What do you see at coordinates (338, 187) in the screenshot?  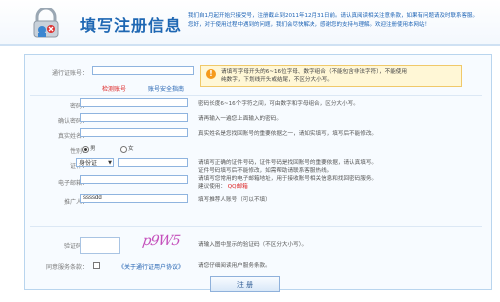 I see `email-hint-line: 建议使用： QQ邮箱` at bounding box center [338, 187].